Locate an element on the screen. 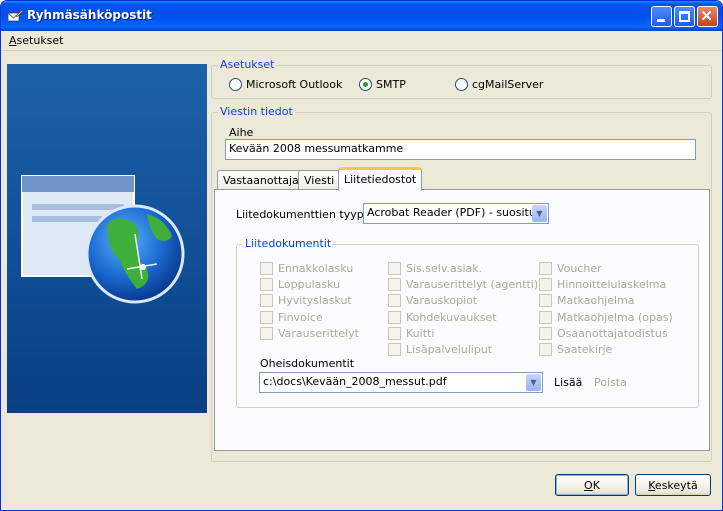 This screenshot has height=511, width=723. checkbox-varauserittelyt: Varauserittelyt is located at coordinates (309, 333).